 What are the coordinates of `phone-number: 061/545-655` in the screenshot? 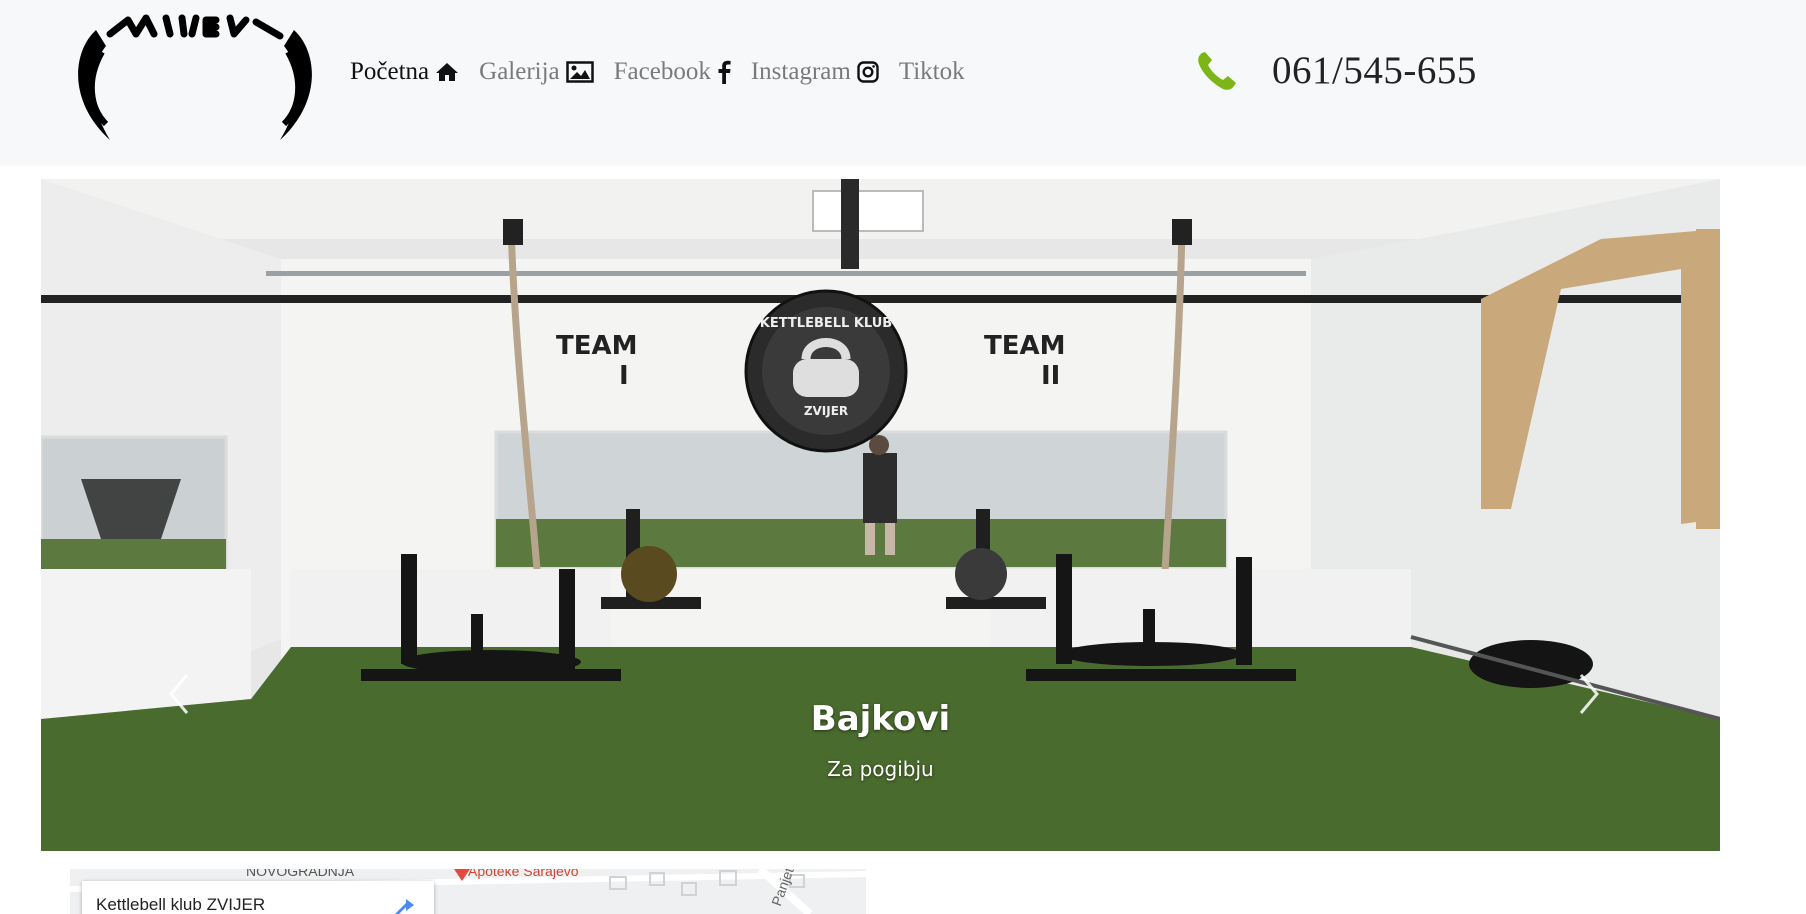 It's located at (1374, 70).